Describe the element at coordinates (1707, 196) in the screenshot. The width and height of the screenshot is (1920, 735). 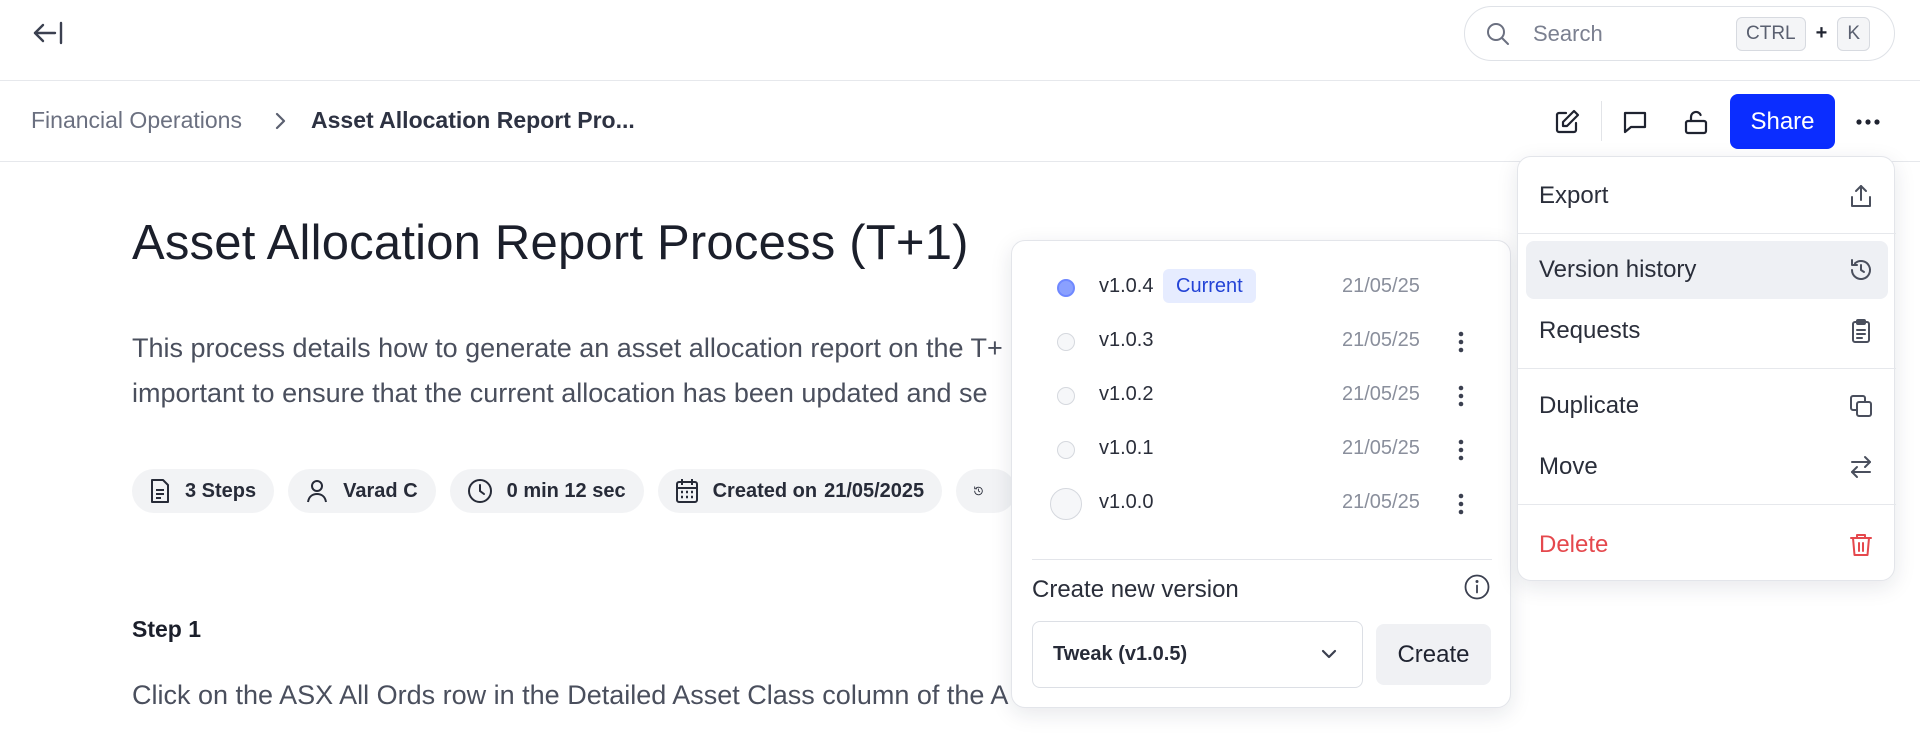
I see `menu-item-export: Export` at that location.